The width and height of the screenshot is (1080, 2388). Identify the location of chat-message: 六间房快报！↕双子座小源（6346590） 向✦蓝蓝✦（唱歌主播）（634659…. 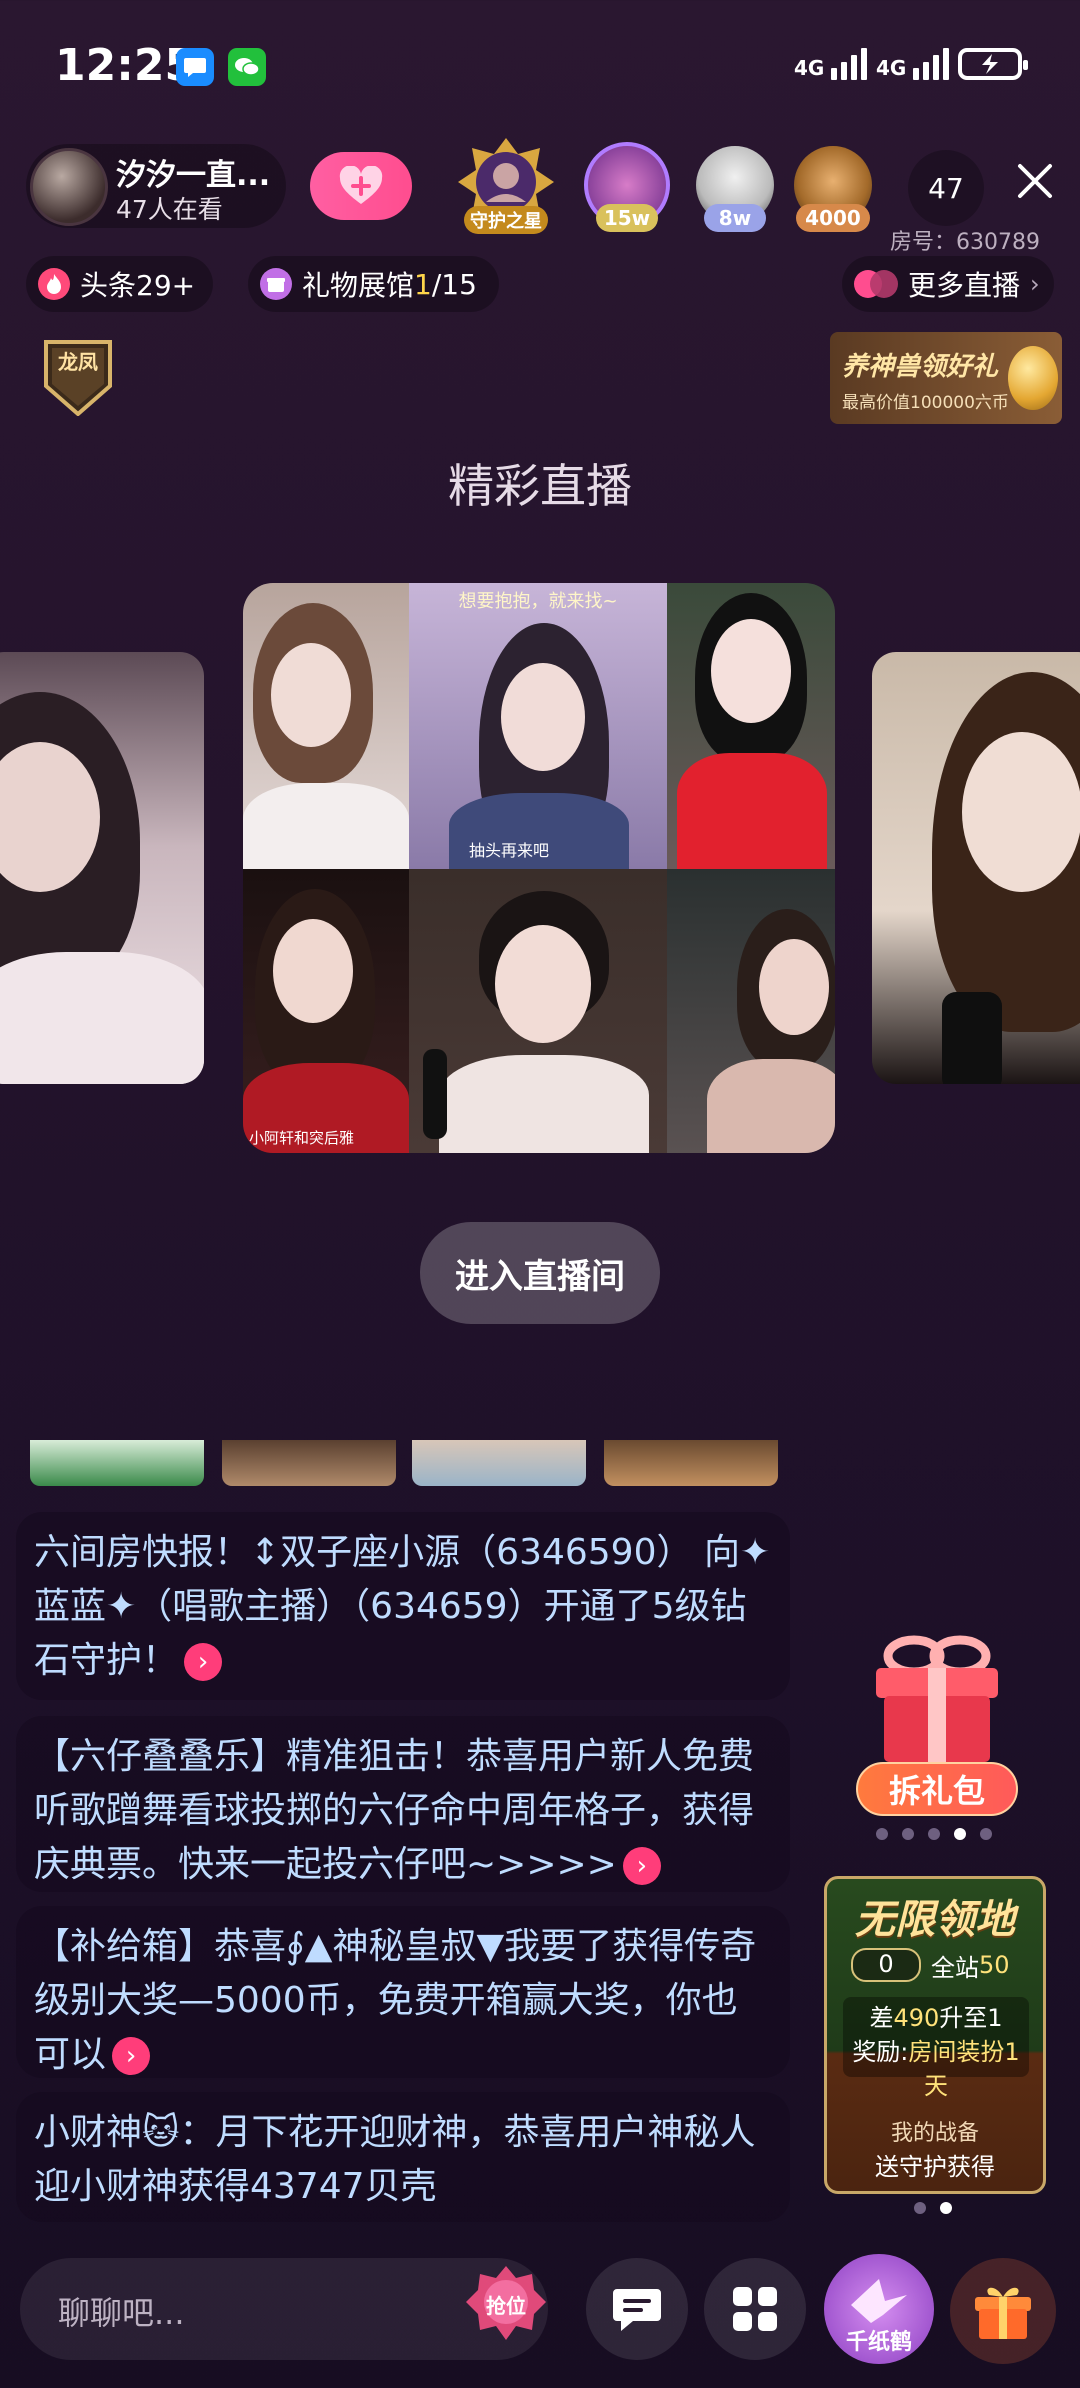
(403, 1606).